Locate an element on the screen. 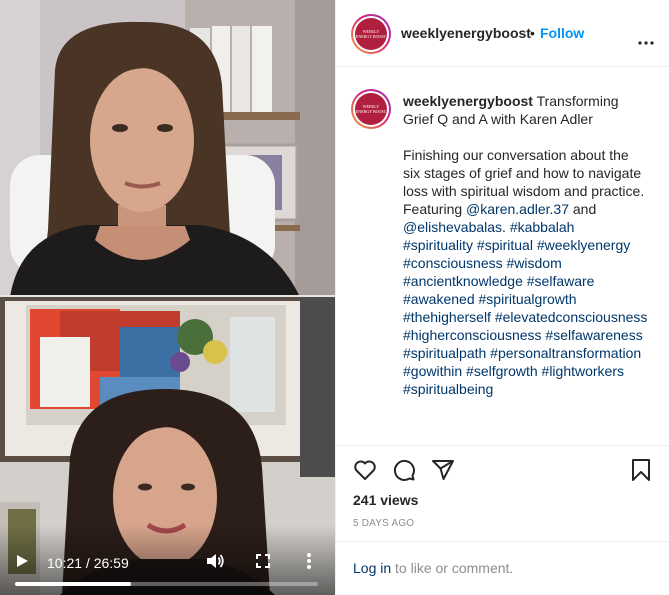 This screenshot has width=669, height=595. hashtag-link: #wisdom is located at coordinates (534, 263).